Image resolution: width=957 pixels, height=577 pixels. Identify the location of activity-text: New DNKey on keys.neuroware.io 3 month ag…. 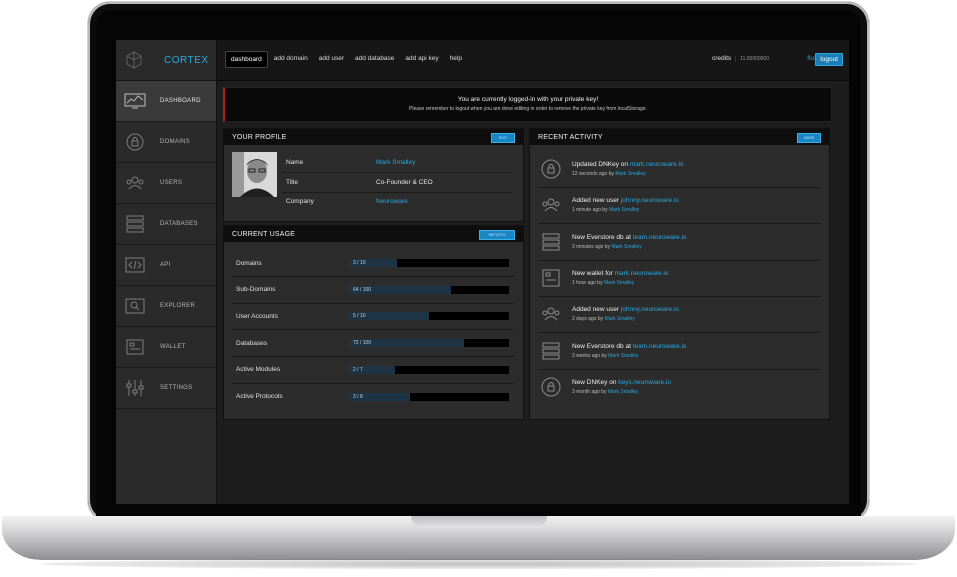
(621, 387).